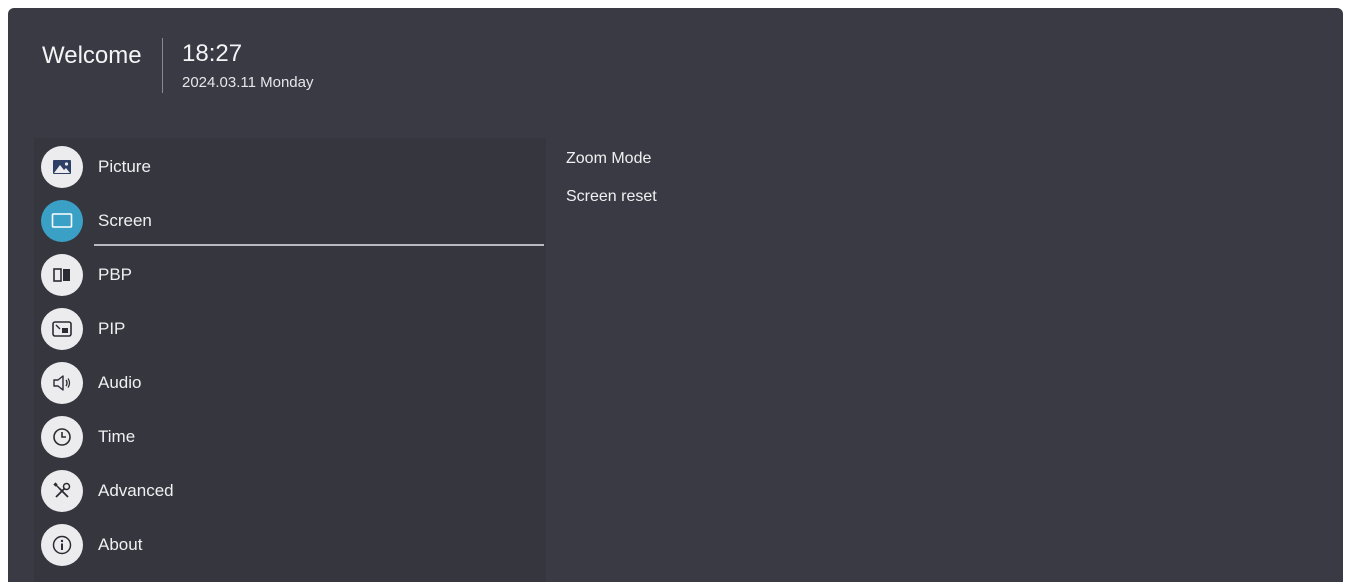 Image resolution: width=1346 pixels, height=582 pixels. I want to click on menu-item-label: Screen, so click(125, 220).